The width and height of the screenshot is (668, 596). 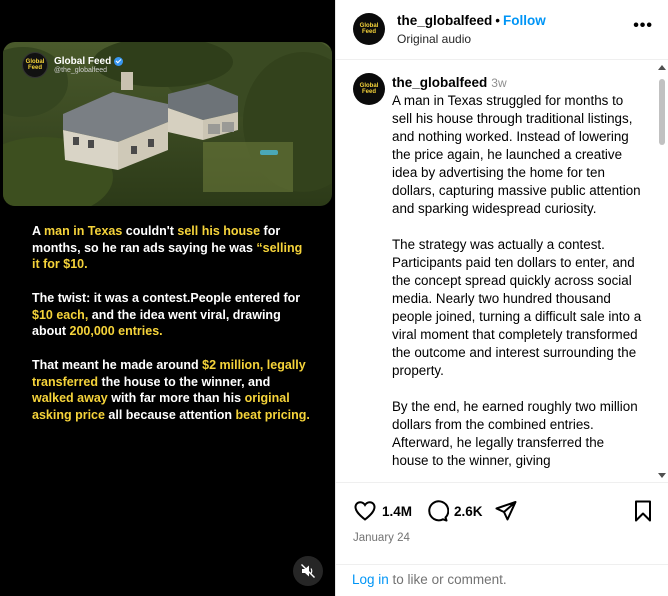 What do you see at coordinates (119, 61) in the screenshot?
I see `verified-badge-icon` at bounding box center [119, 61].